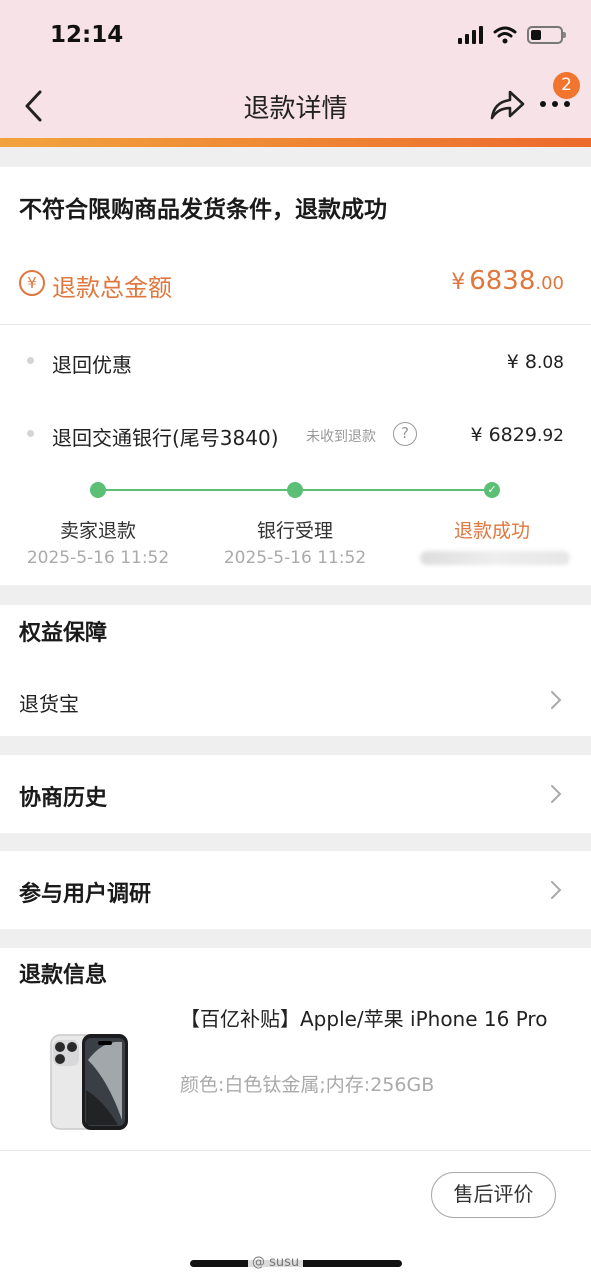 This screenshot has height=1280, width=591. What do you see at coordinates (97, 531) in the screenshot?
I see `step-label: 卖家退款` at bounding box center [97, 531].